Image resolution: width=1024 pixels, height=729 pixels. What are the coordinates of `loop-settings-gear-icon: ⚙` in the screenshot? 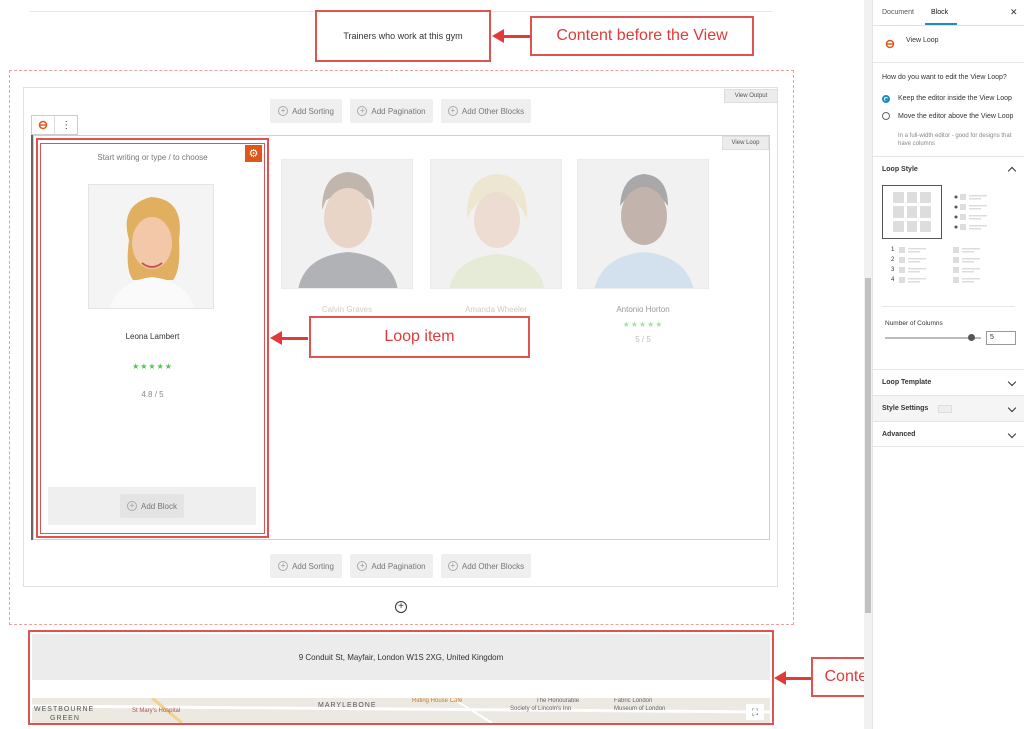 It's located at (253, 153).